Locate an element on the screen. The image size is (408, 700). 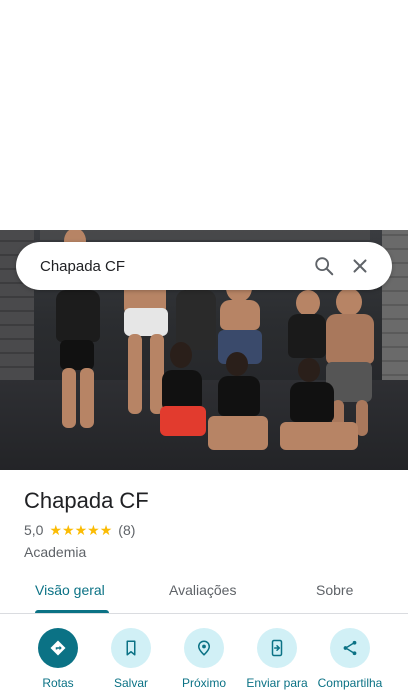
tab-about: Sobre is located at coordinates (334, 590).